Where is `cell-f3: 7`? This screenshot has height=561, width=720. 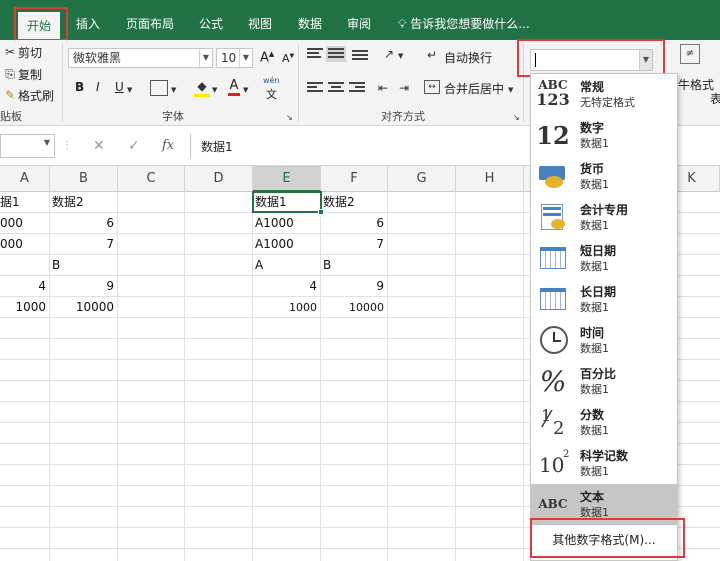 cell-f3: 7 is located at coordinates (353, 244).